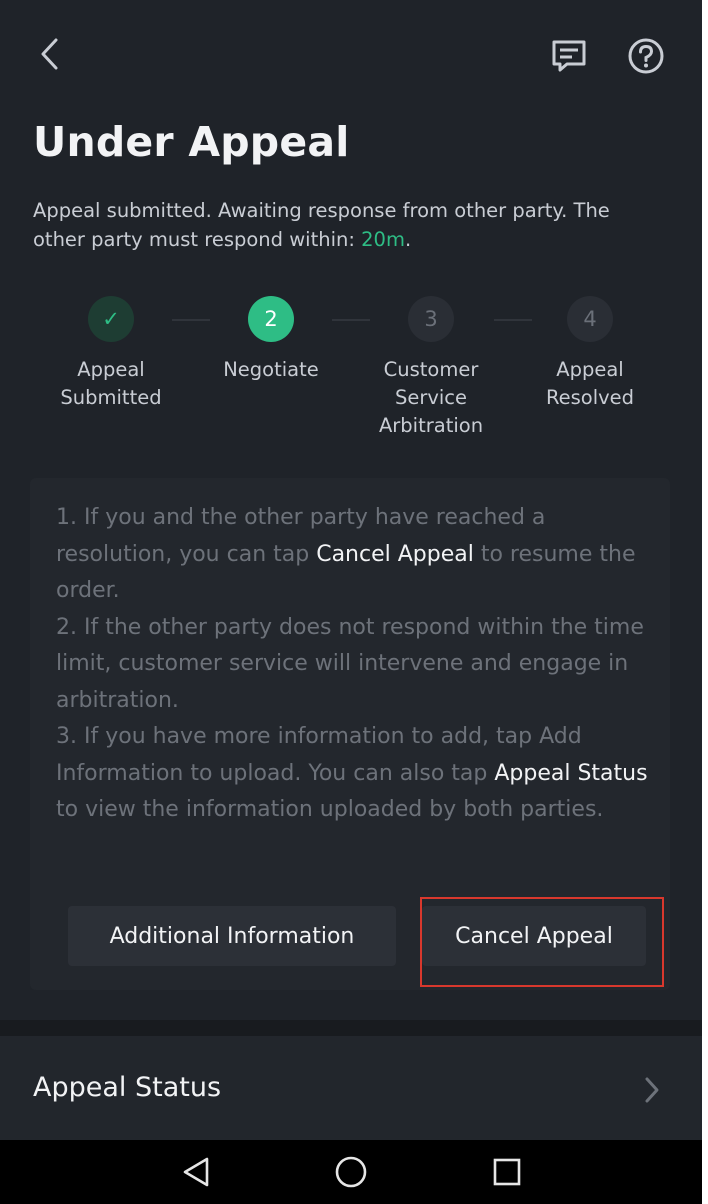 This screenshot has height=1204, width=708. Describe the element at coordinates (590, 383) in the screenshot. I see `step-label: Appeal Resolved` at that location.